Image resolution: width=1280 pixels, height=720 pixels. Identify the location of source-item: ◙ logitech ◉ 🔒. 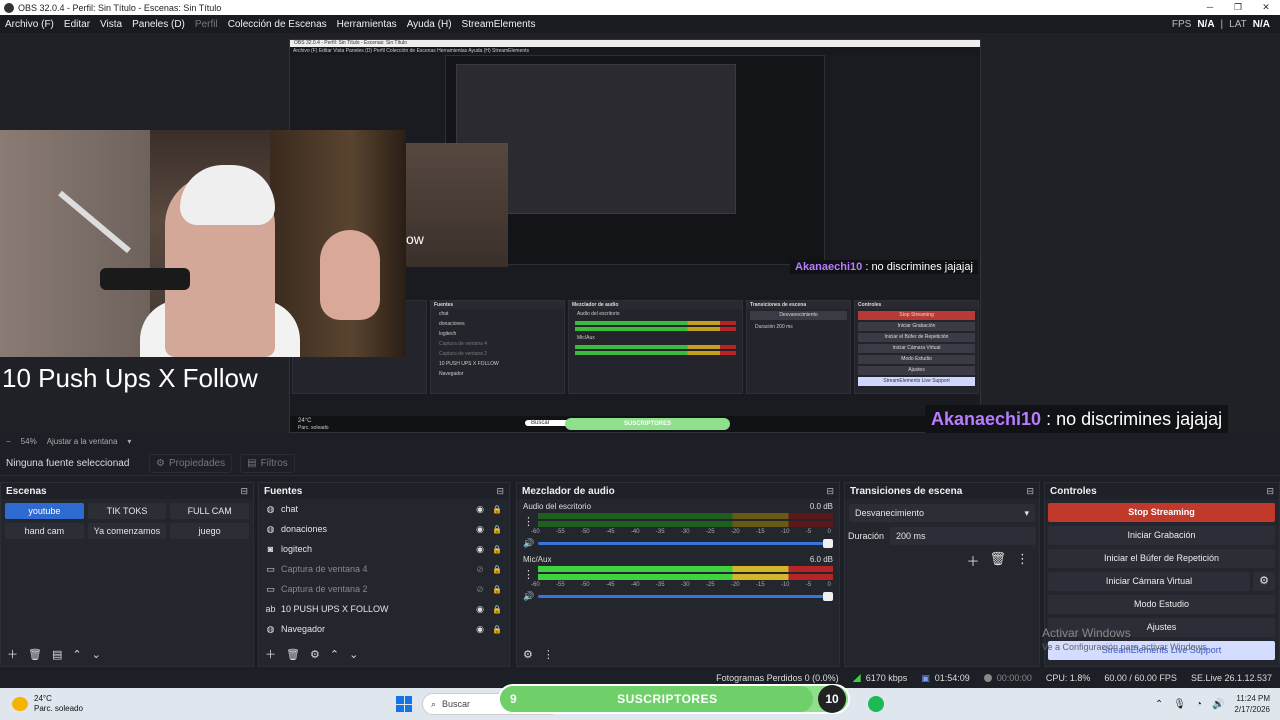
(384, 549).